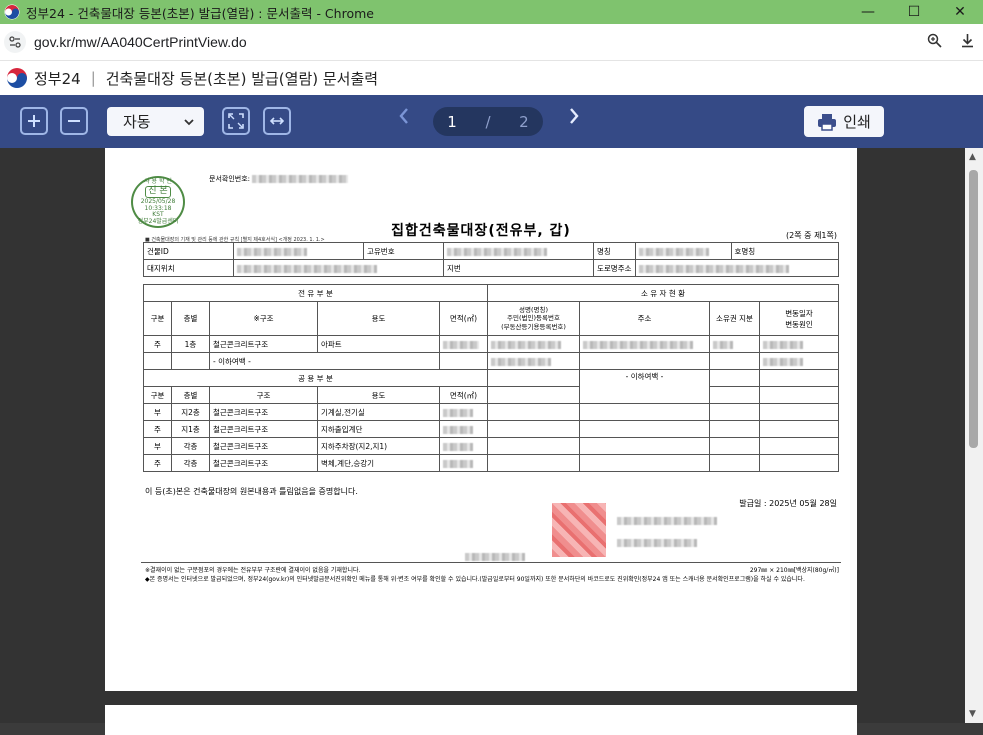 This screenshot has height=735, width=983. Describe the element at coordinates (811, 235) in the screenshot. I see `sheet-note: (2쪽 중 제1쪽)` at that location.